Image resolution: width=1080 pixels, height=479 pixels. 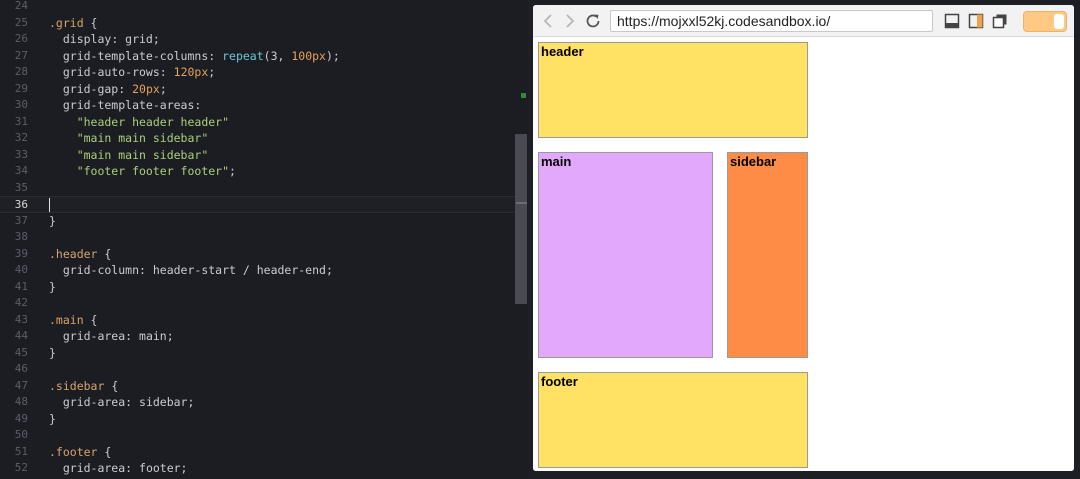 What do you see at coordinates (21, 104) in the screenshot?
I see `line-number: 30` at bounding box center [21, 104].